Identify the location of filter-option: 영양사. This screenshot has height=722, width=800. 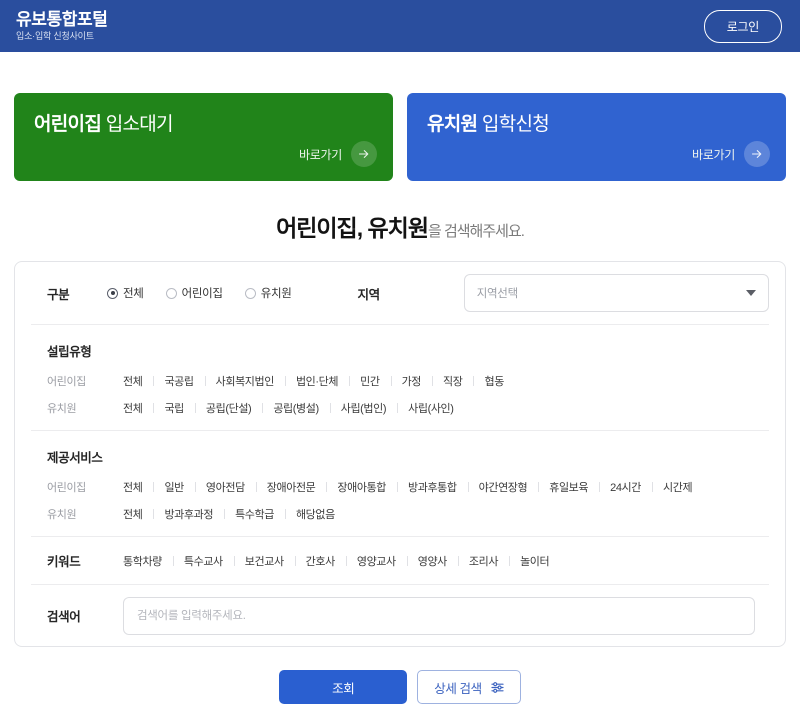
(432, 561).